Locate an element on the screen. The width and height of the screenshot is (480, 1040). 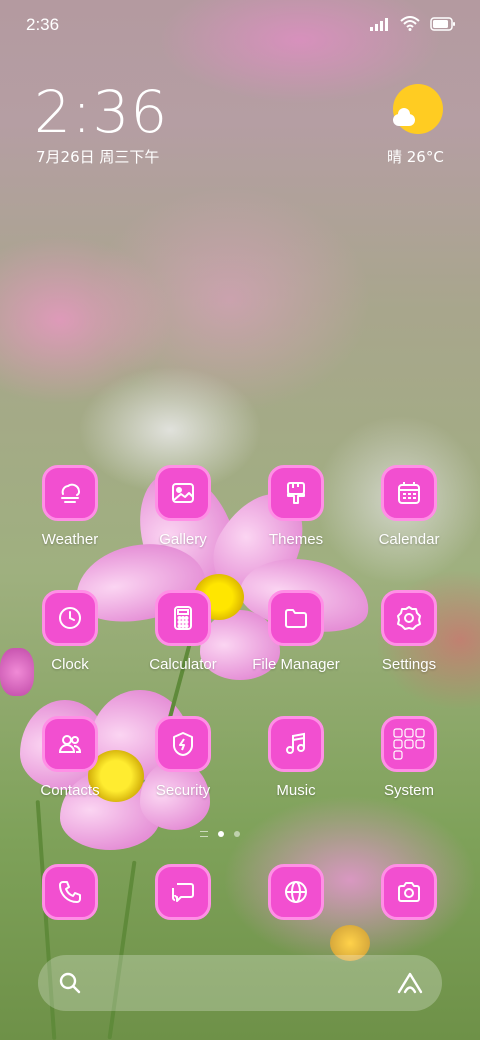
phone-icon is located at coordinates (70, 892).